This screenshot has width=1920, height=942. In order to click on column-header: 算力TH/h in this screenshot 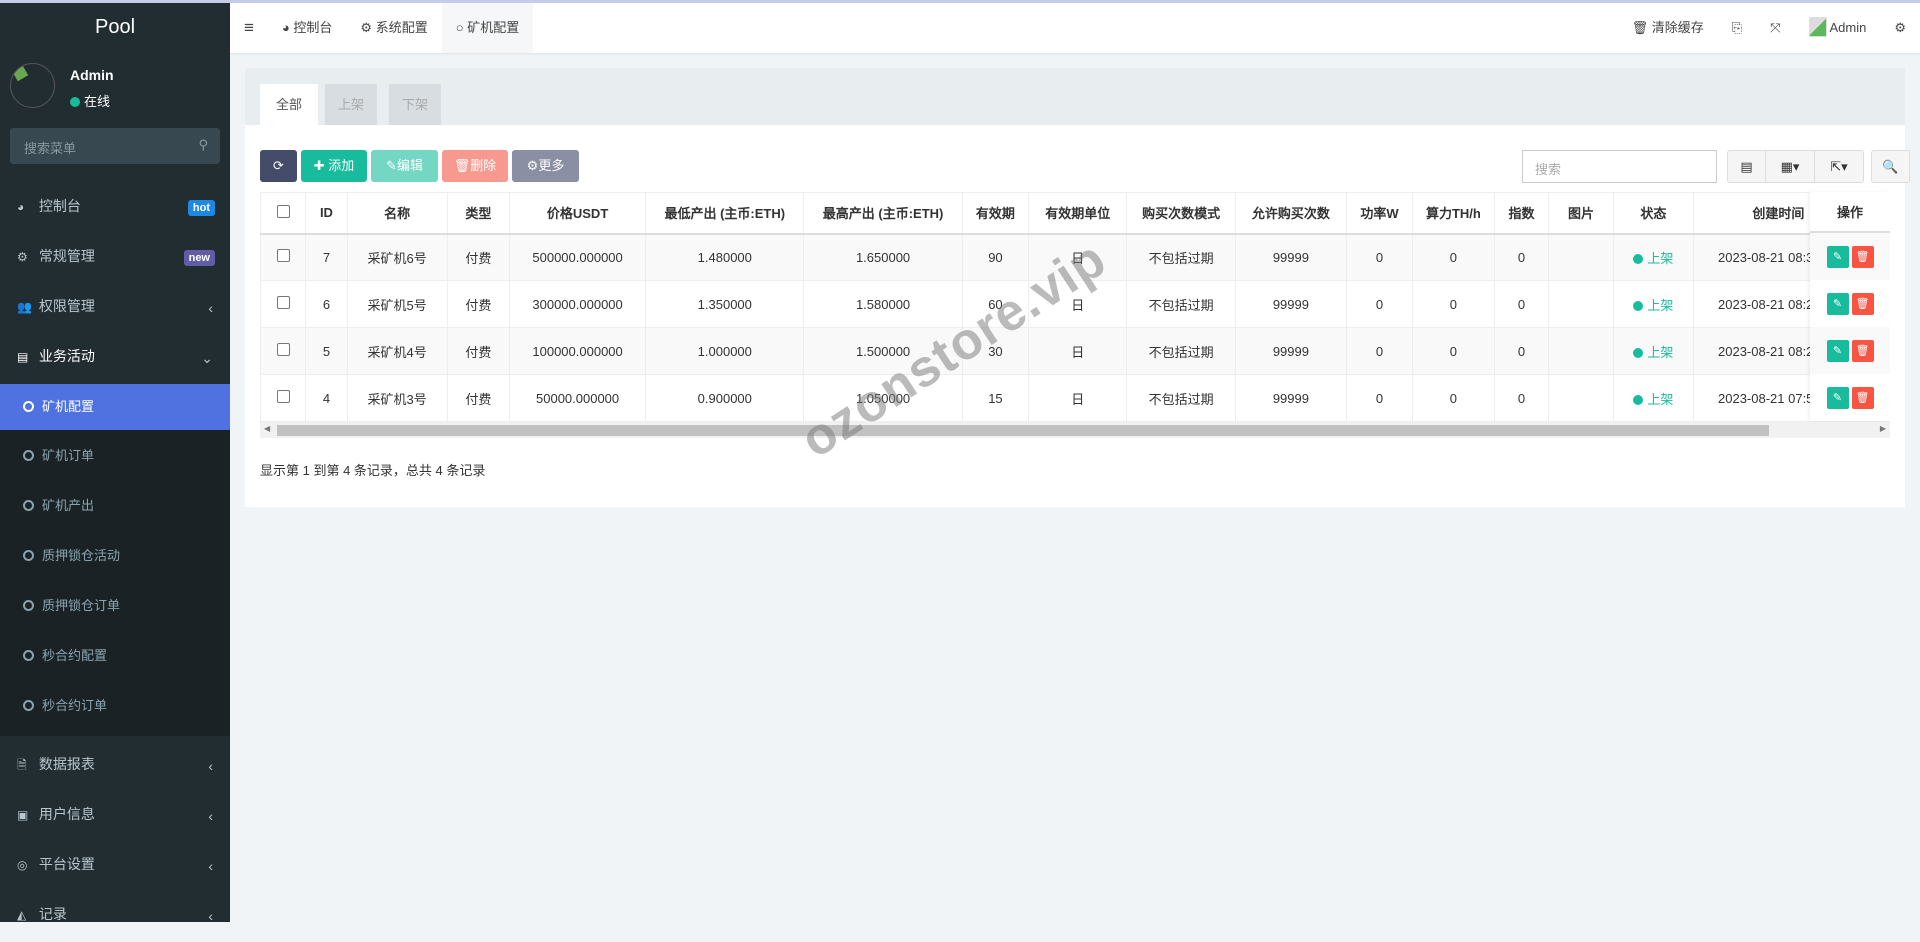, I will do `click(1453, 213)`.